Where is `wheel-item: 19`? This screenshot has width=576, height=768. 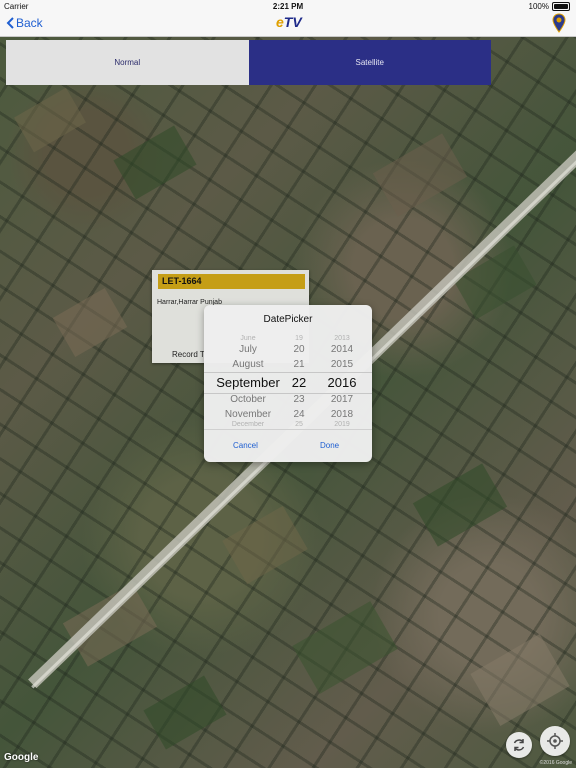
wheel-item: 19 is located at coordinates (299, 338).